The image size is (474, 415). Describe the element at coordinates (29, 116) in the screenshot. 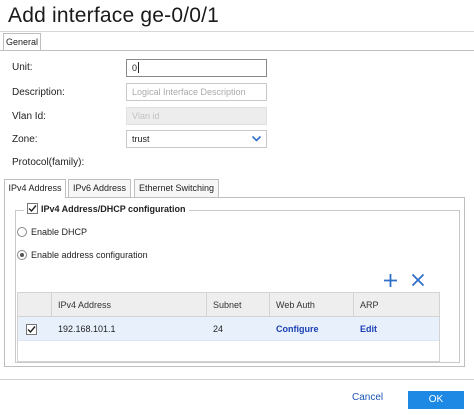

I see `vlan-id-label: Vlan Id:` at that location.